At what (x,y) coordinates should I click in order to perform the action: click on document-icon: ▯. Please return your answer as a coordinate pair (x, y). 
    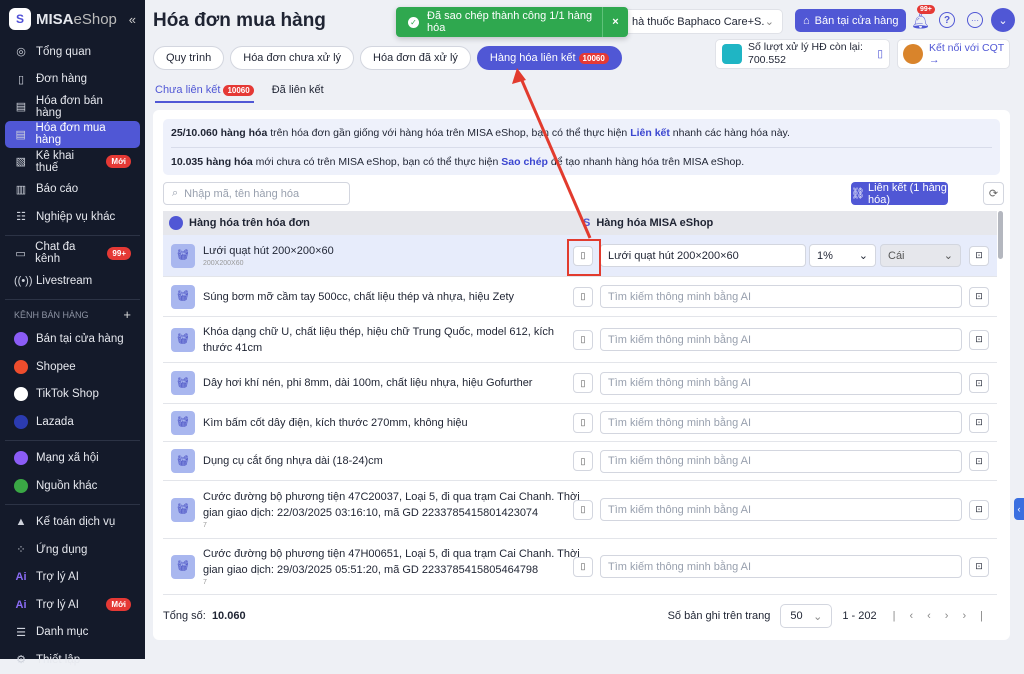
    Looking at the image, I should click on (880, 54).